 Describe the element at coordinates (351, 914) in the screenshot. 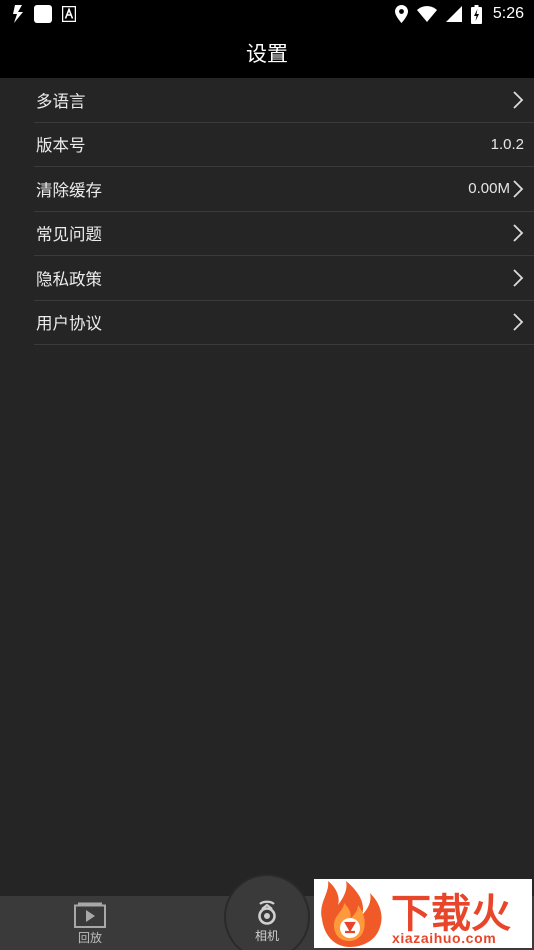

I see `flame-logo-icon` at that location.